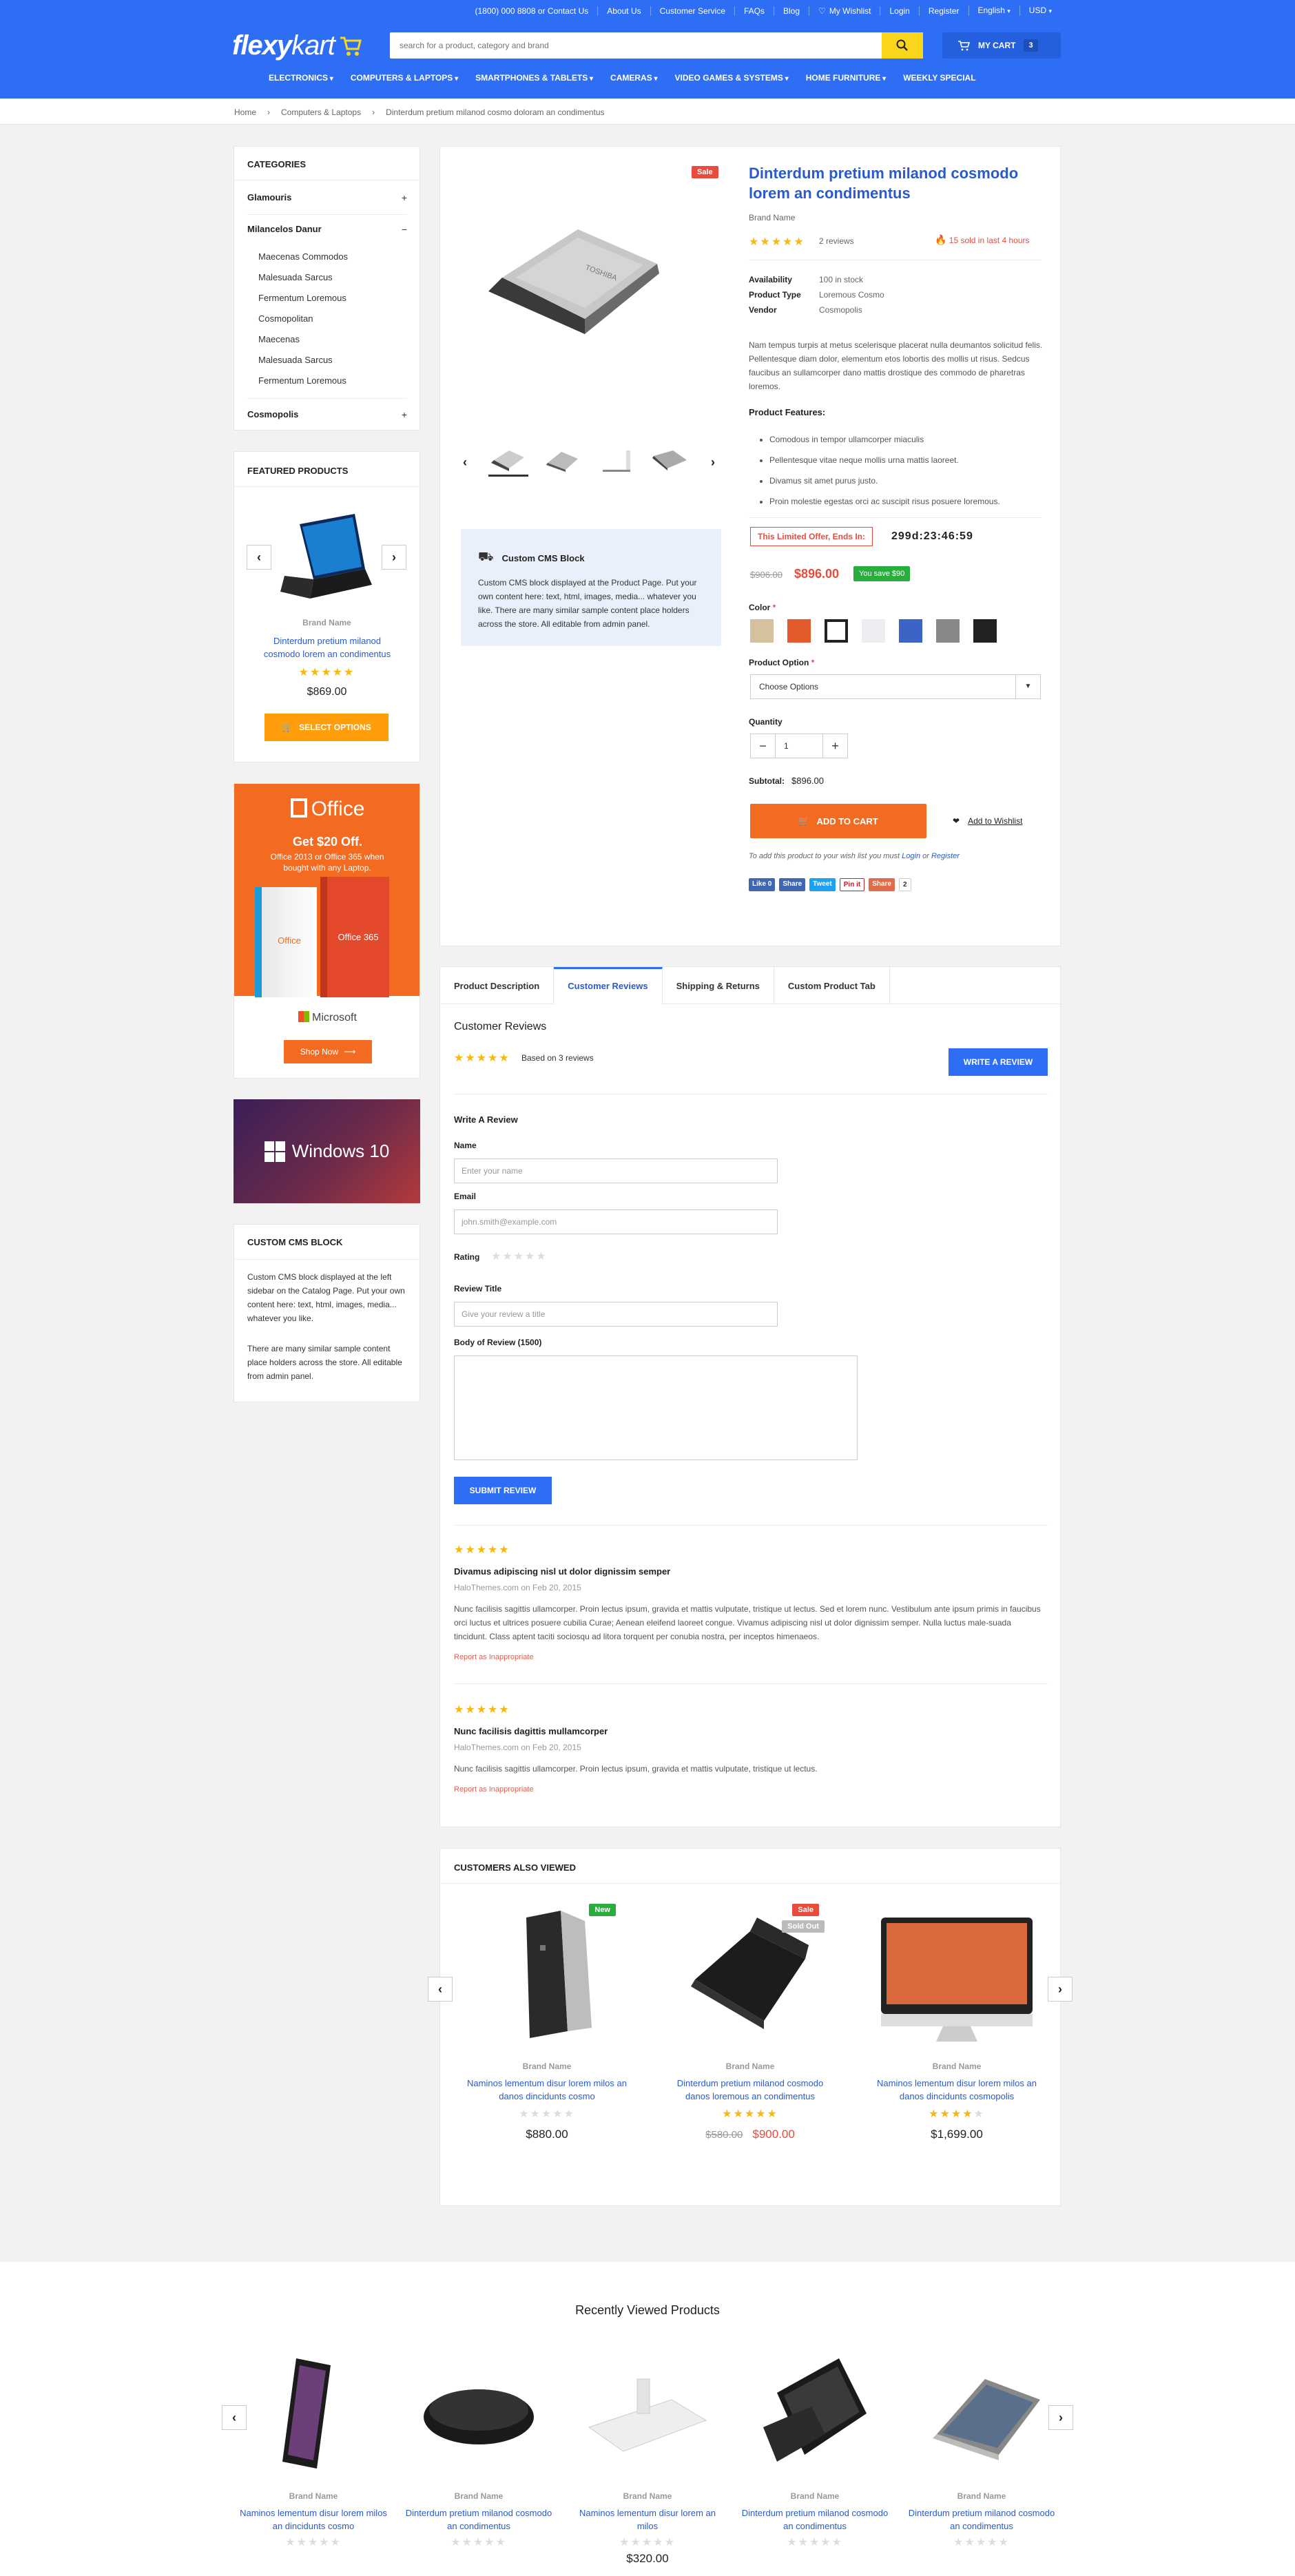  What do you see at coordinates (718, 985) in the screenshot?
I see `tab-shipping: Shipping & Returns` at bounding box center [718, 985].